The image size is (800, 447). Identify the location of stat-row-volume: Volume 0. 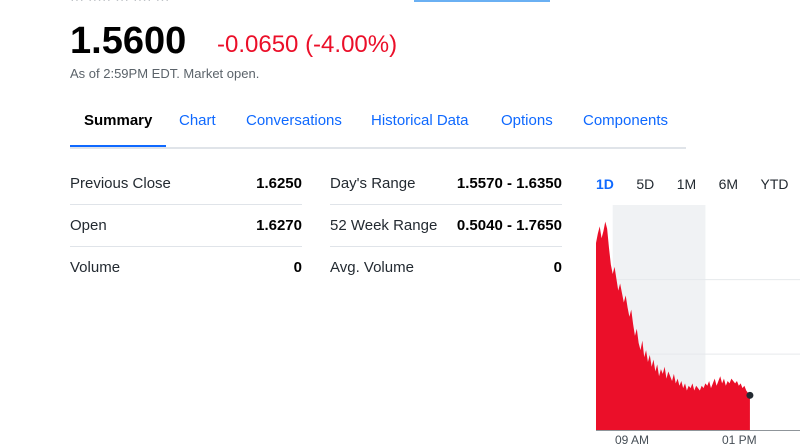
(186, 267).